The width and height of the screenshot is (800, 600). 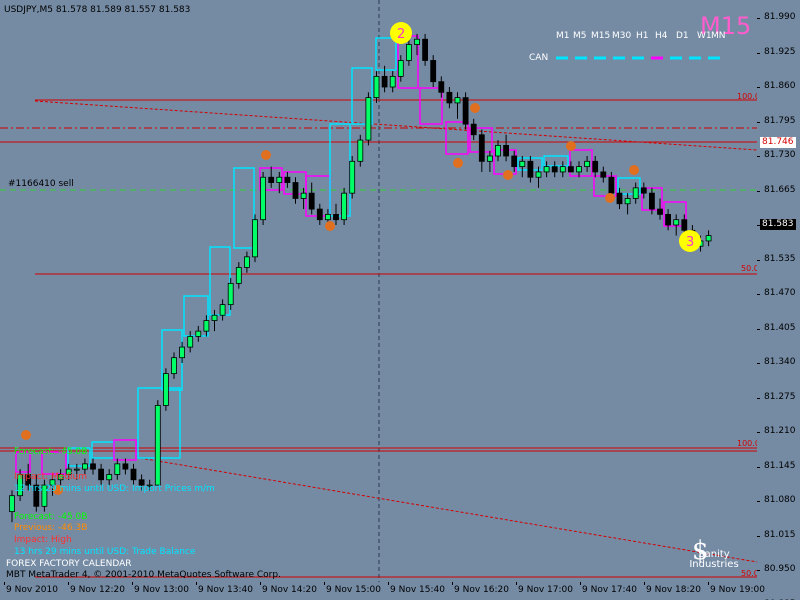 I want to click on wave-marker-bottom-label: 3, so click(x=690, y=242).